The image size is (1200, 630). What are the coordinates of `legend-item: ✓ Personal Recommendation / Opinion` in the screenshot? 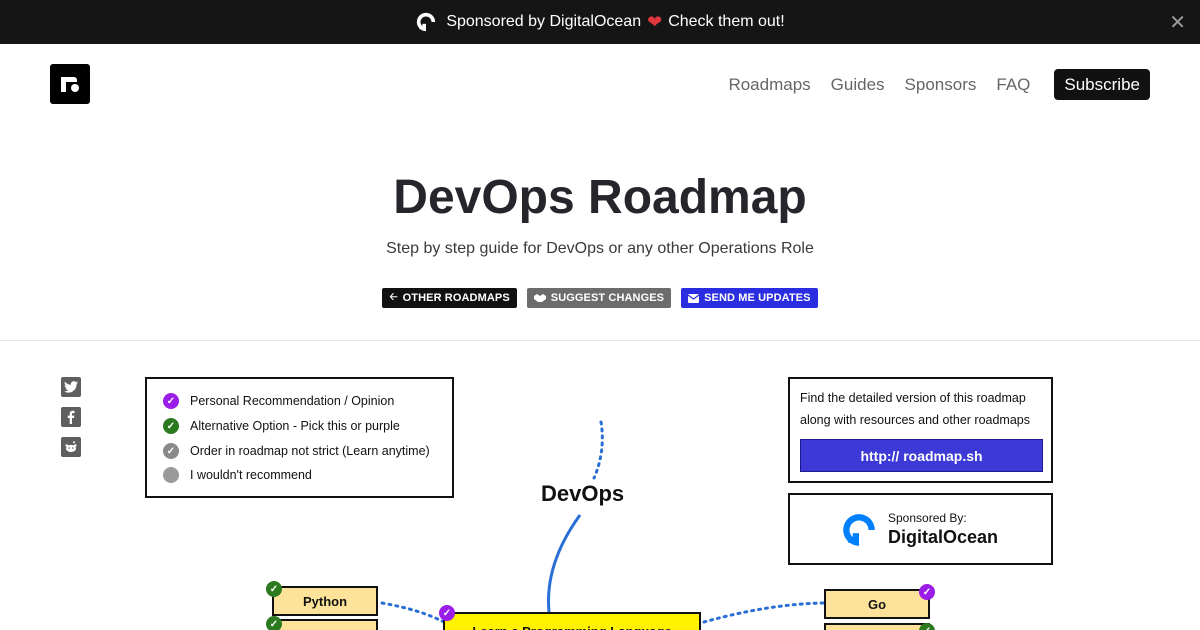 It's located at (278, 401).